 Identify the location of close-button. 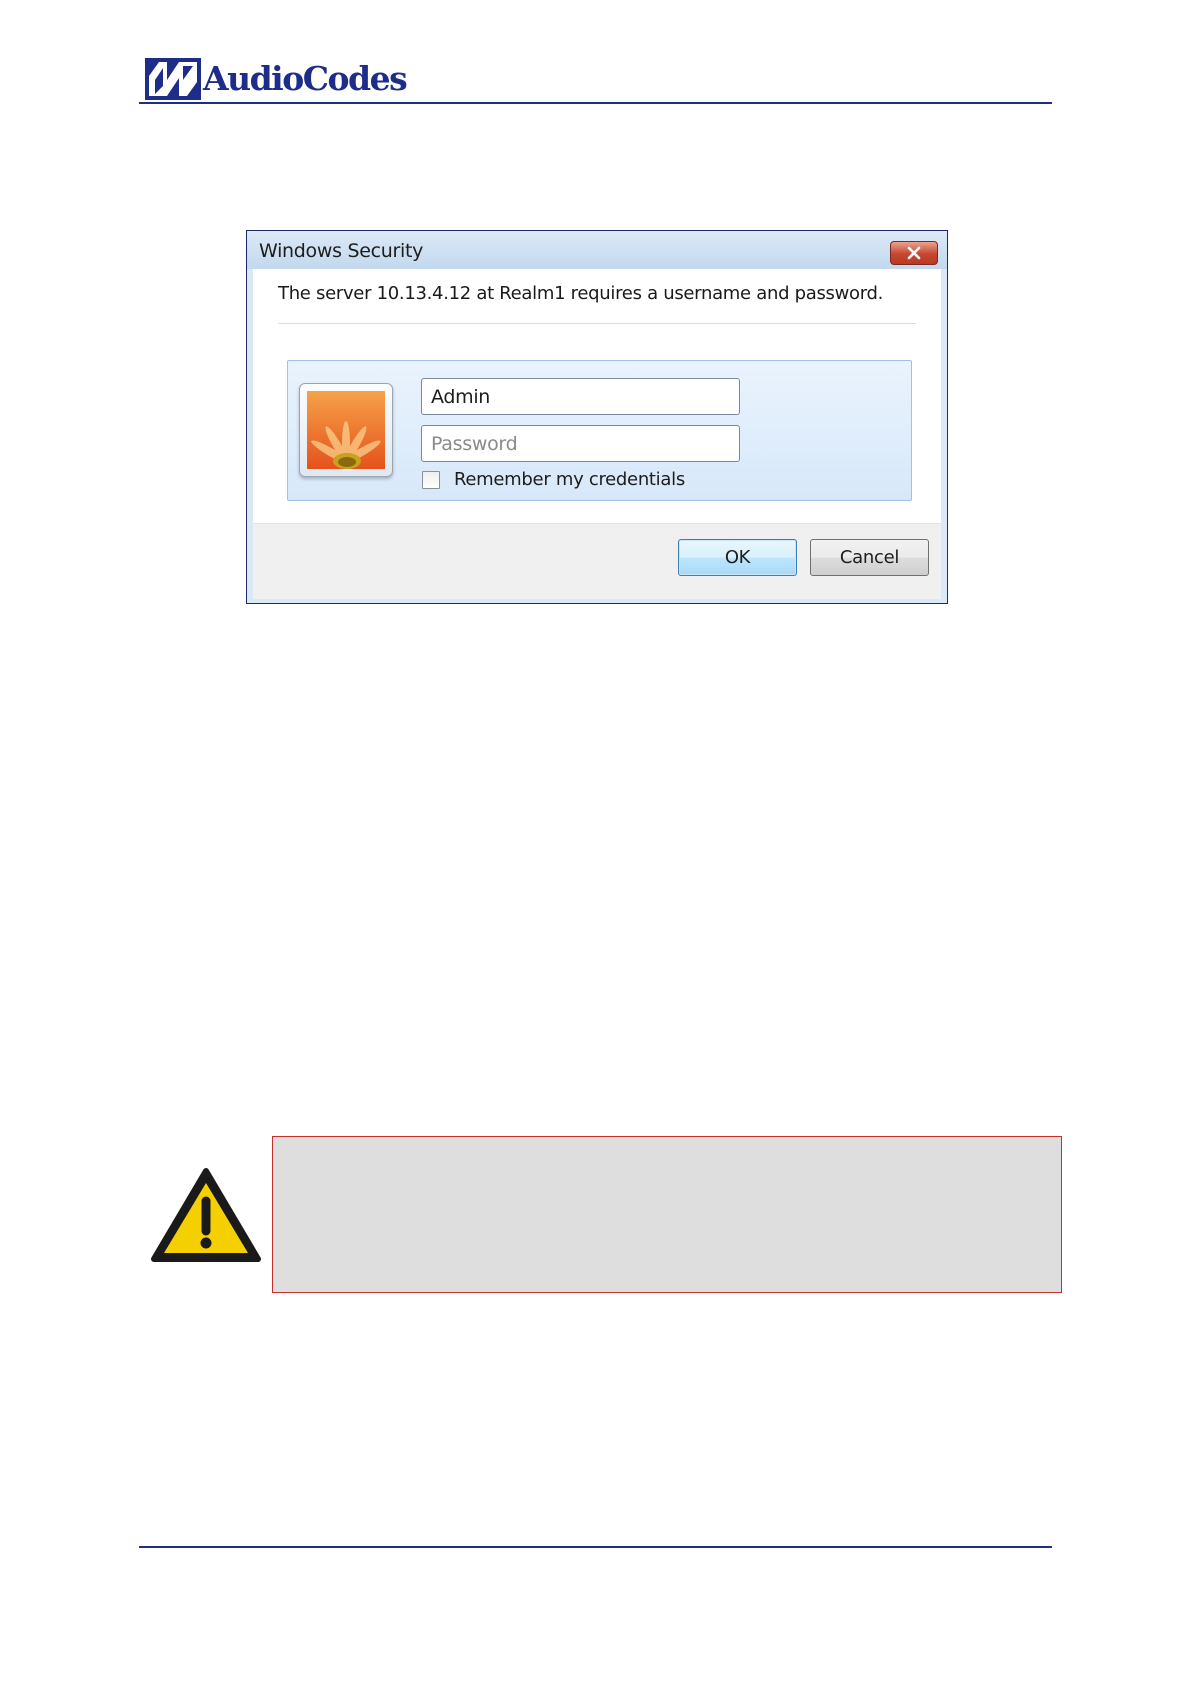
(914, 253).